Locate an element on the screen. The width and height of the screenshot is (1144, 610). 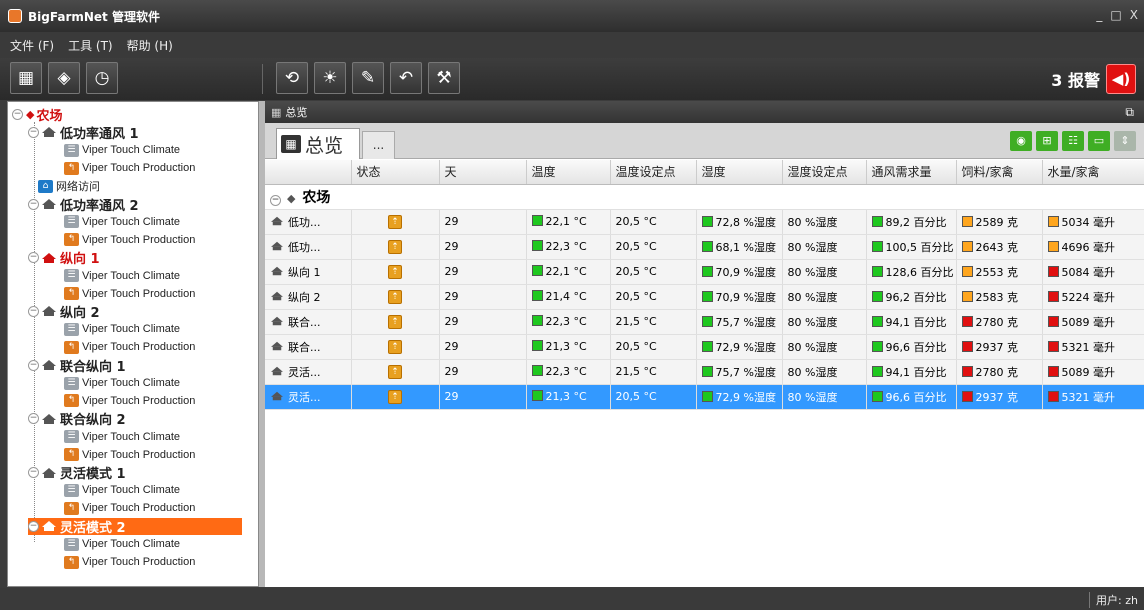
menu-tools: 工具 (T) is located at coordinates (90, 45).